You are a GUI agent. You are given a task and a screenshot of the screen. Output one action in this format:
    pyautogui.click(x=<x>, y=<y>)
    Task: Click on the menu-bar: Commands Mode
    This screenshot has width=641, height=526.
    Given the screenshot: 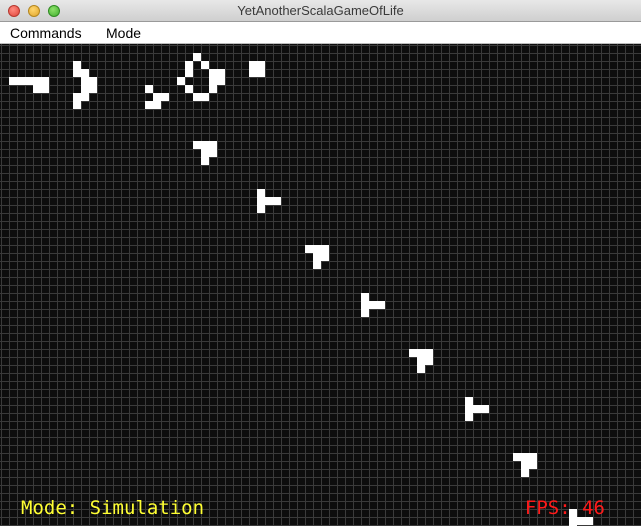 What is the action you would take?
    pyautogui.click(x=320, y=33)
    